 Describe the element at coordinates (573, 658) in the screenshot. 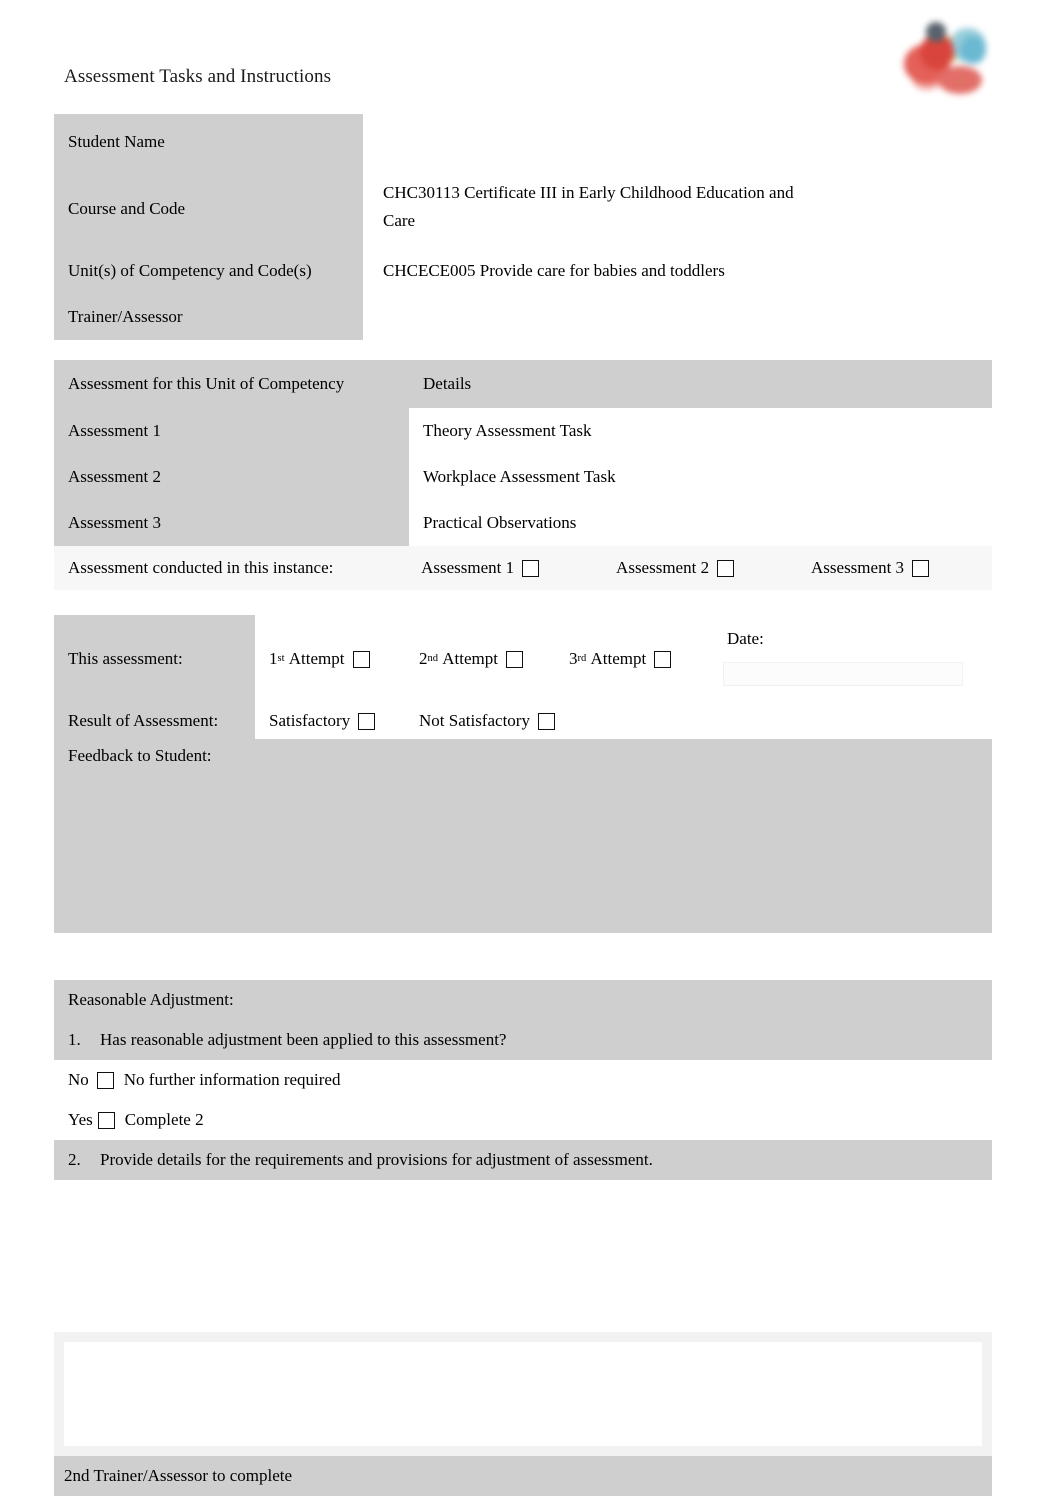

I see `attempt-ordinal: 3` at that location.